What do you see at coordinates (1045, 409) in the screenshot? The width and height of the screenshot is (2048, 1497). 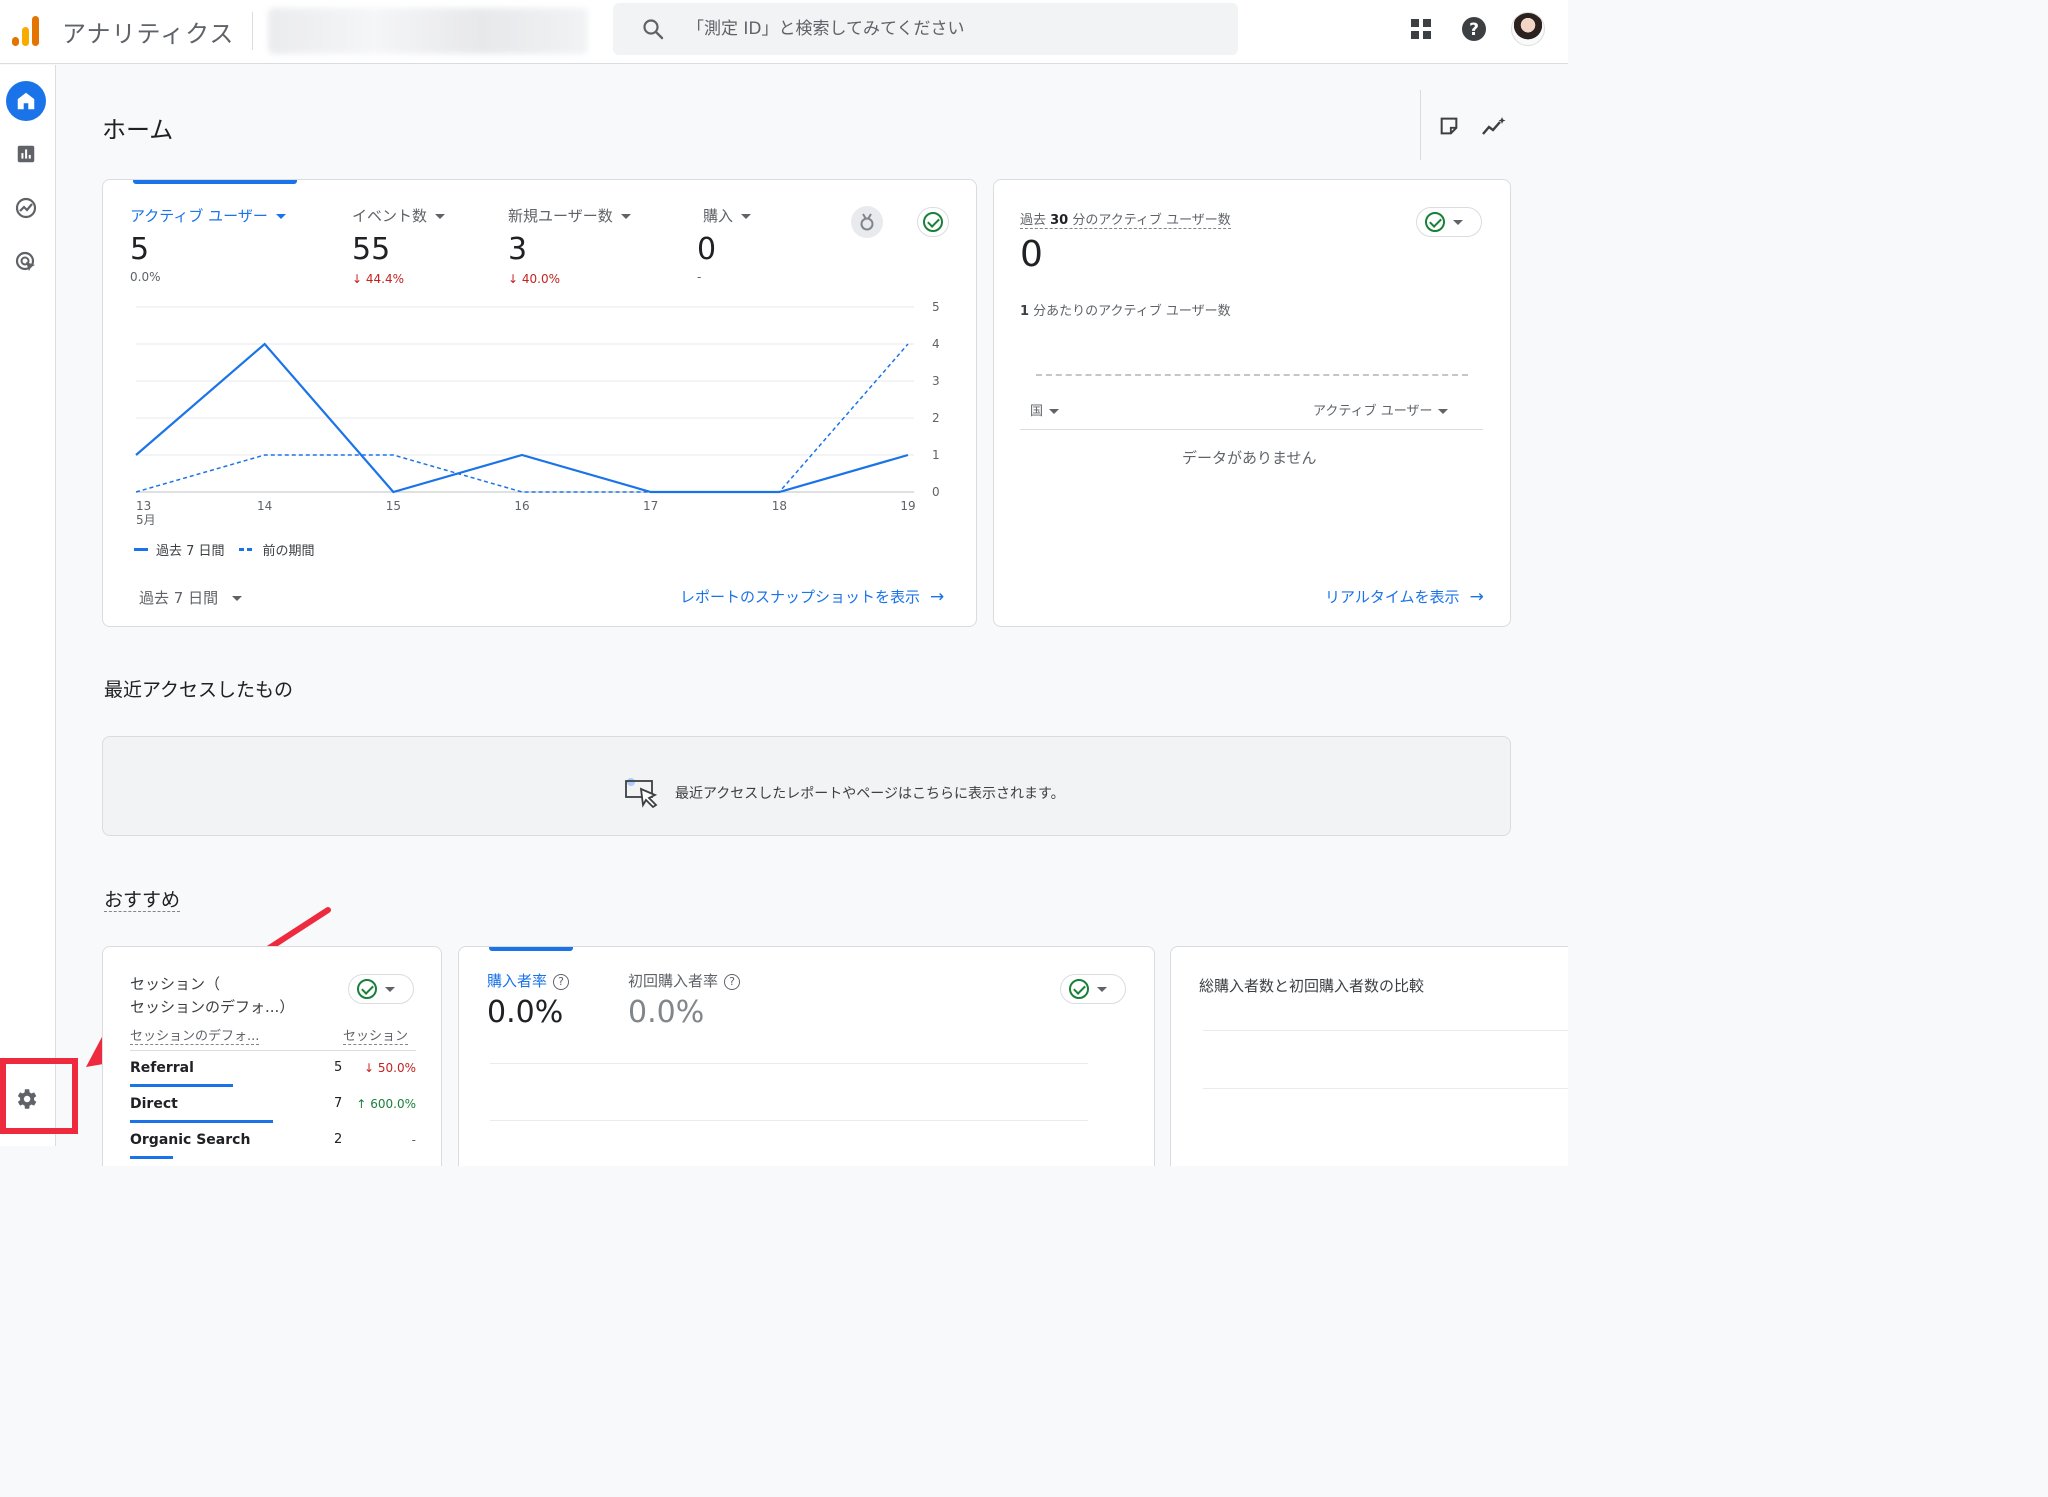 I see `country-column-header: 国` at bounding box center [1045, 409].